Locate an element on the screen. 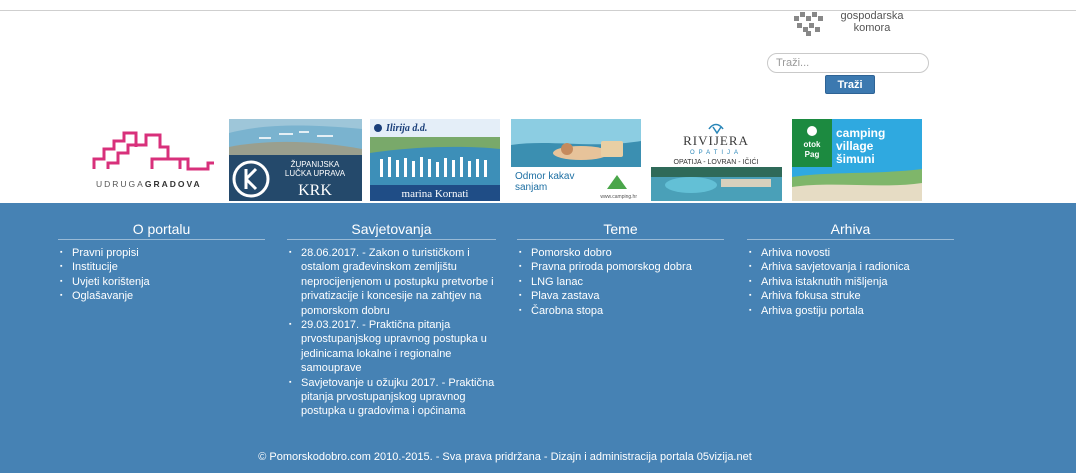  footer-link: Pravna priroda pomorskog dobra is located at coordinates (620, 267).